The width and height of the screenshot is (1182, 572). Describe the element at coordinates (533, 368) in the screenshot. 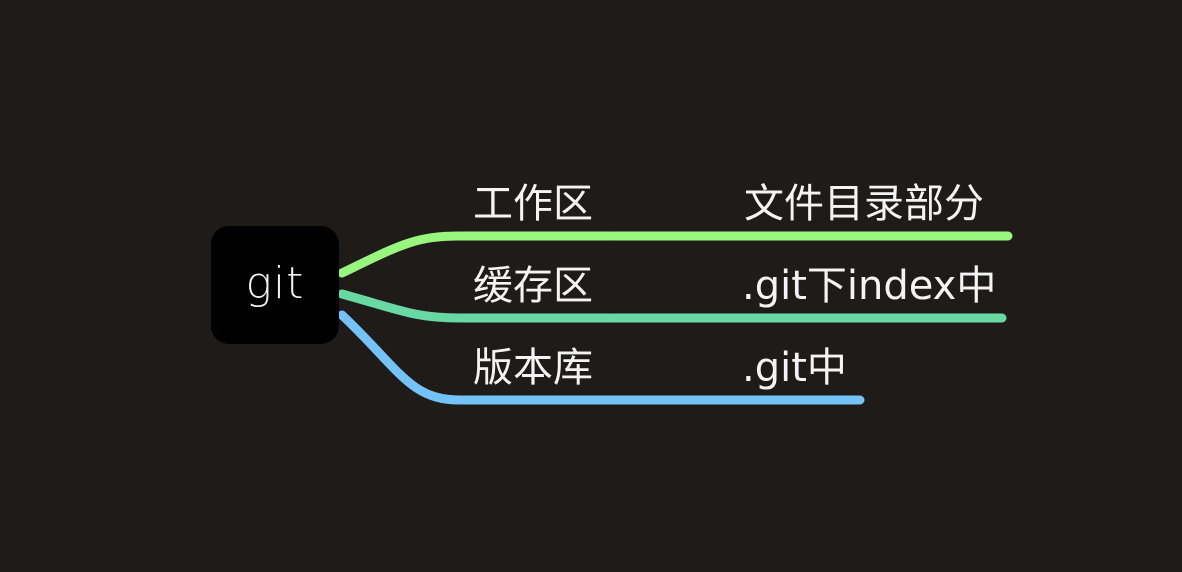

I see `branch-label-repository: 版本库` at that location.